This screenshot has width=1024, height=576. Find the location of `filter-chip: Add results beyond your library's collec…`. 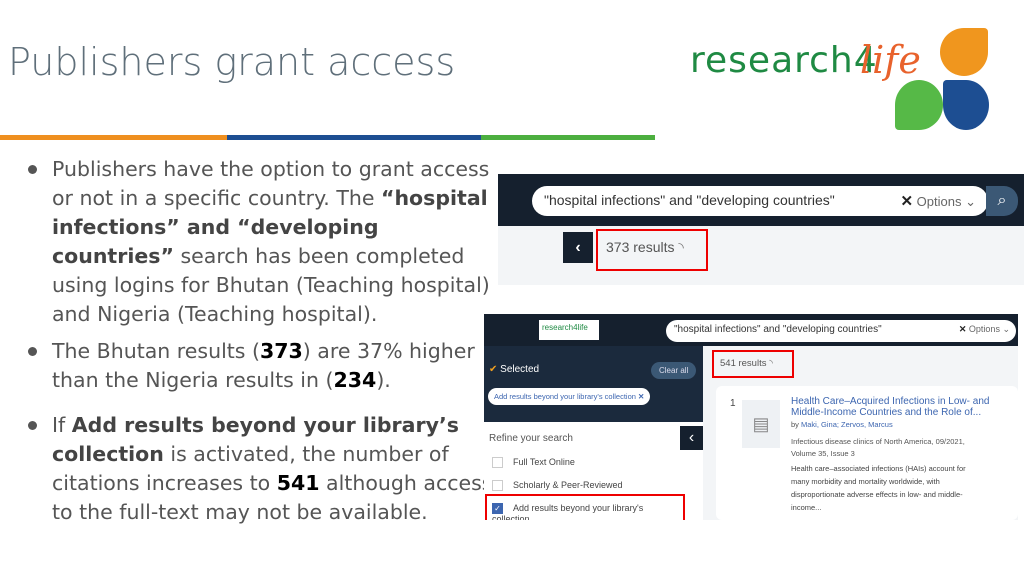

filter-chip: Add results beyond your library's collec… is located at coordinates (569, 396).